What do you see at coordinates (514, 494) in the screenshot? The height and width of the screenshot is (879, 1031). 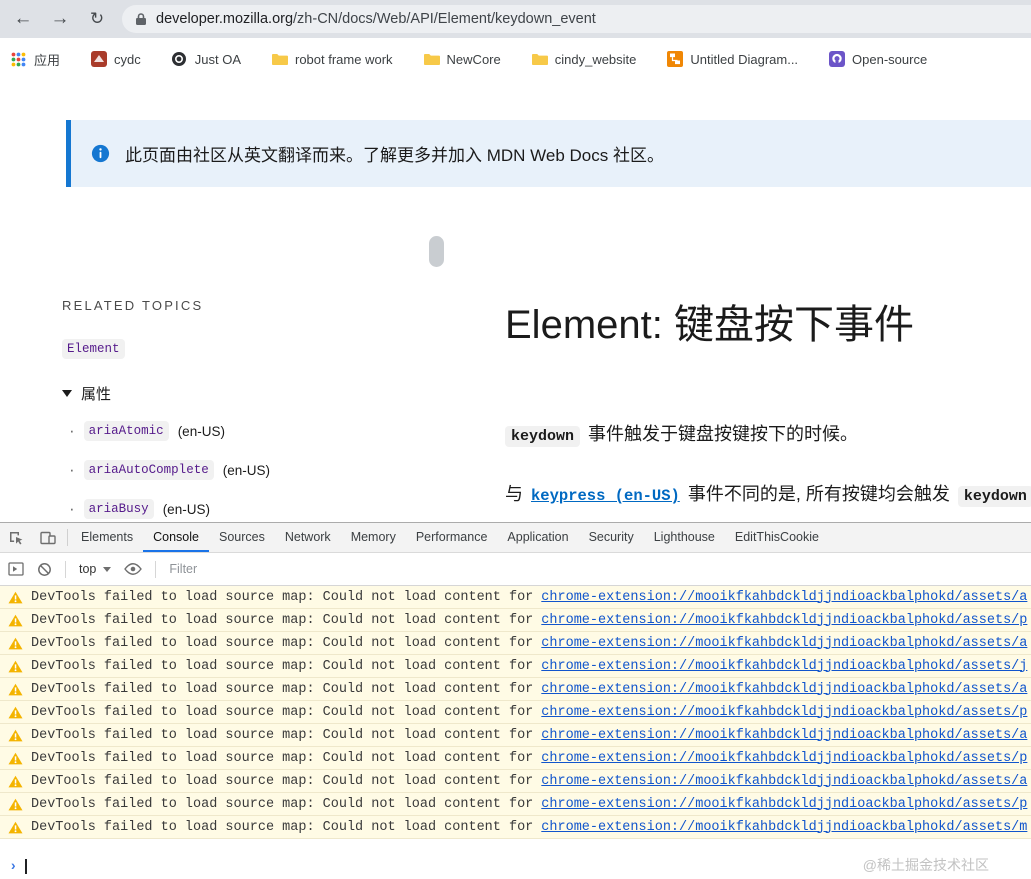 I see `para2-prefix: 与` at bounding box center [514, 494].